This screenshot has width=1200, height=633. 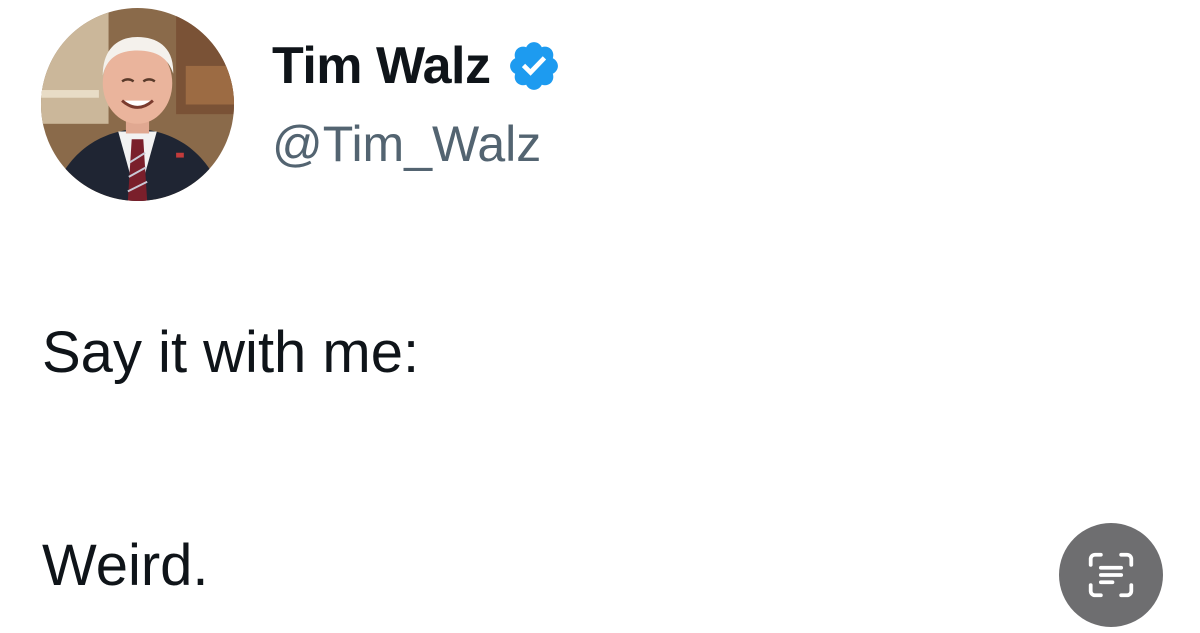 What do you see at coordinates (231, 352) in the screenshot?
I see `tweet-text-line: Say it with me:` at bounding box center [231, 352].